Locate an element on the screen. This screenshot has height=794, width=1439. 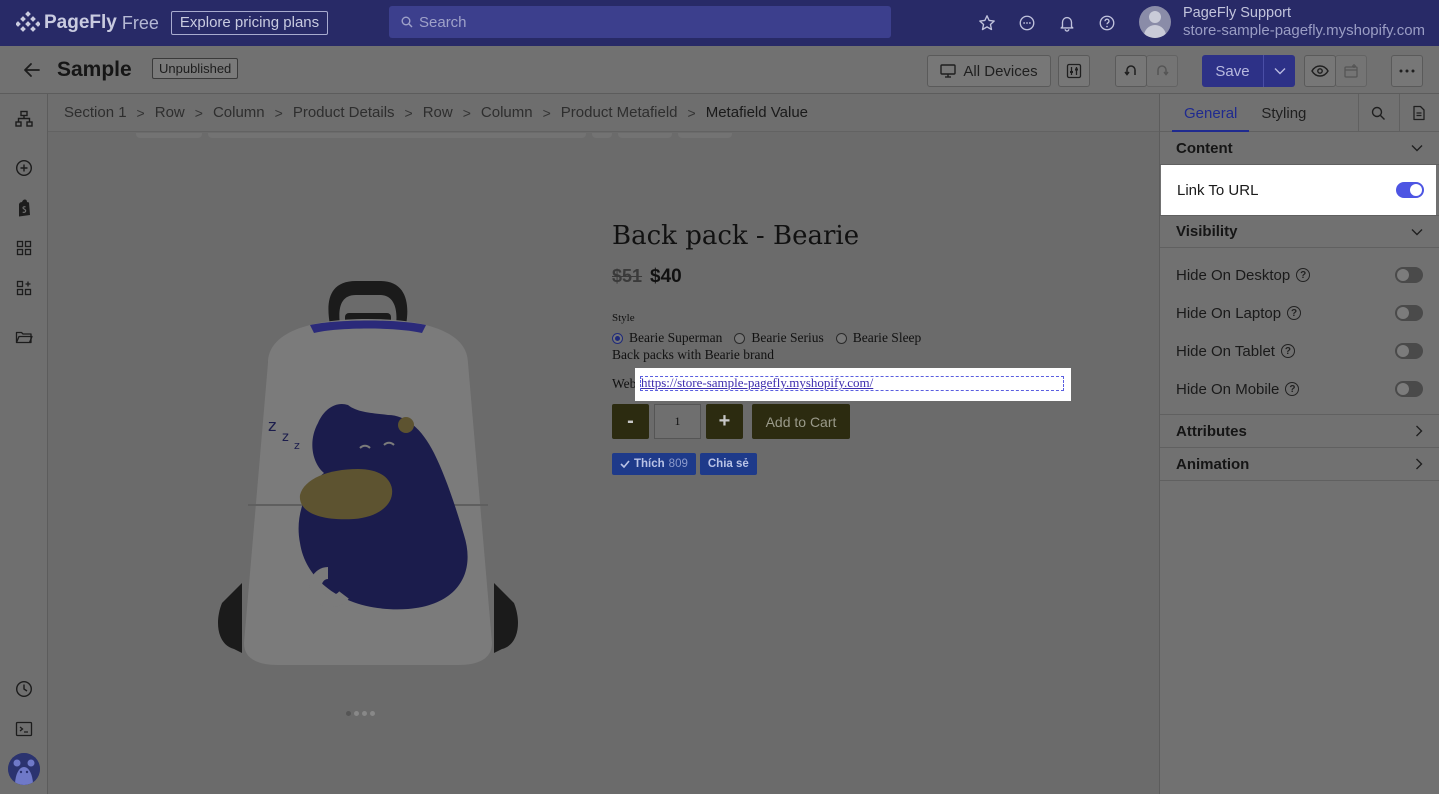
variant-option: Bearie Sleep is located at coordinates (878, 338).